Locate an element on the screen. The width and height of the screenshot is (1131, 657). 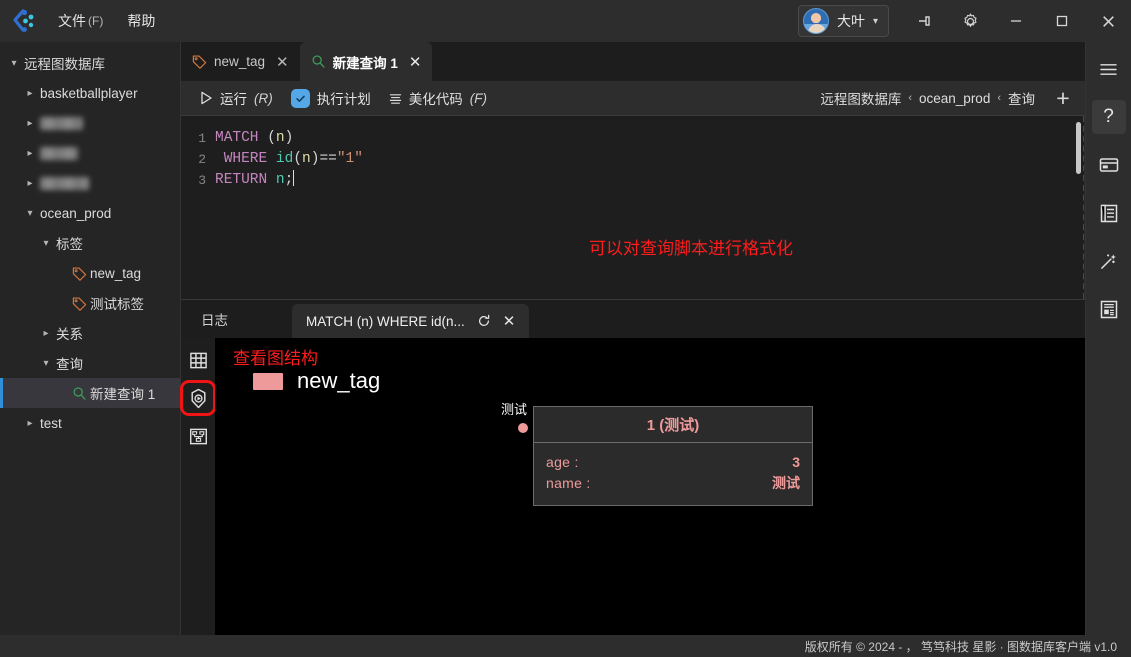
menu-help: 帮助 is located at coordinates (141, 21).